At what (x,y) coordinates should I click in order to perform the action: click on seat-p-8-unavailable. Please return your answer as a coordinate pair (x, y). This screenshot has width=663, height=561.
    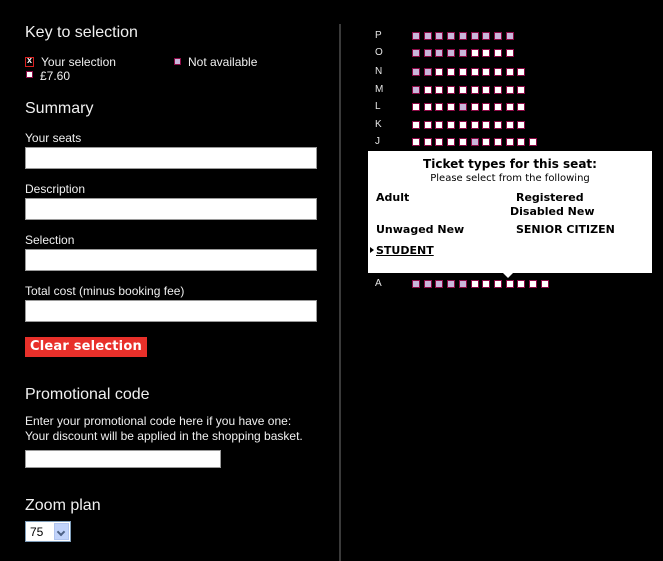
    Looking at the image, I should click on (498, 36).